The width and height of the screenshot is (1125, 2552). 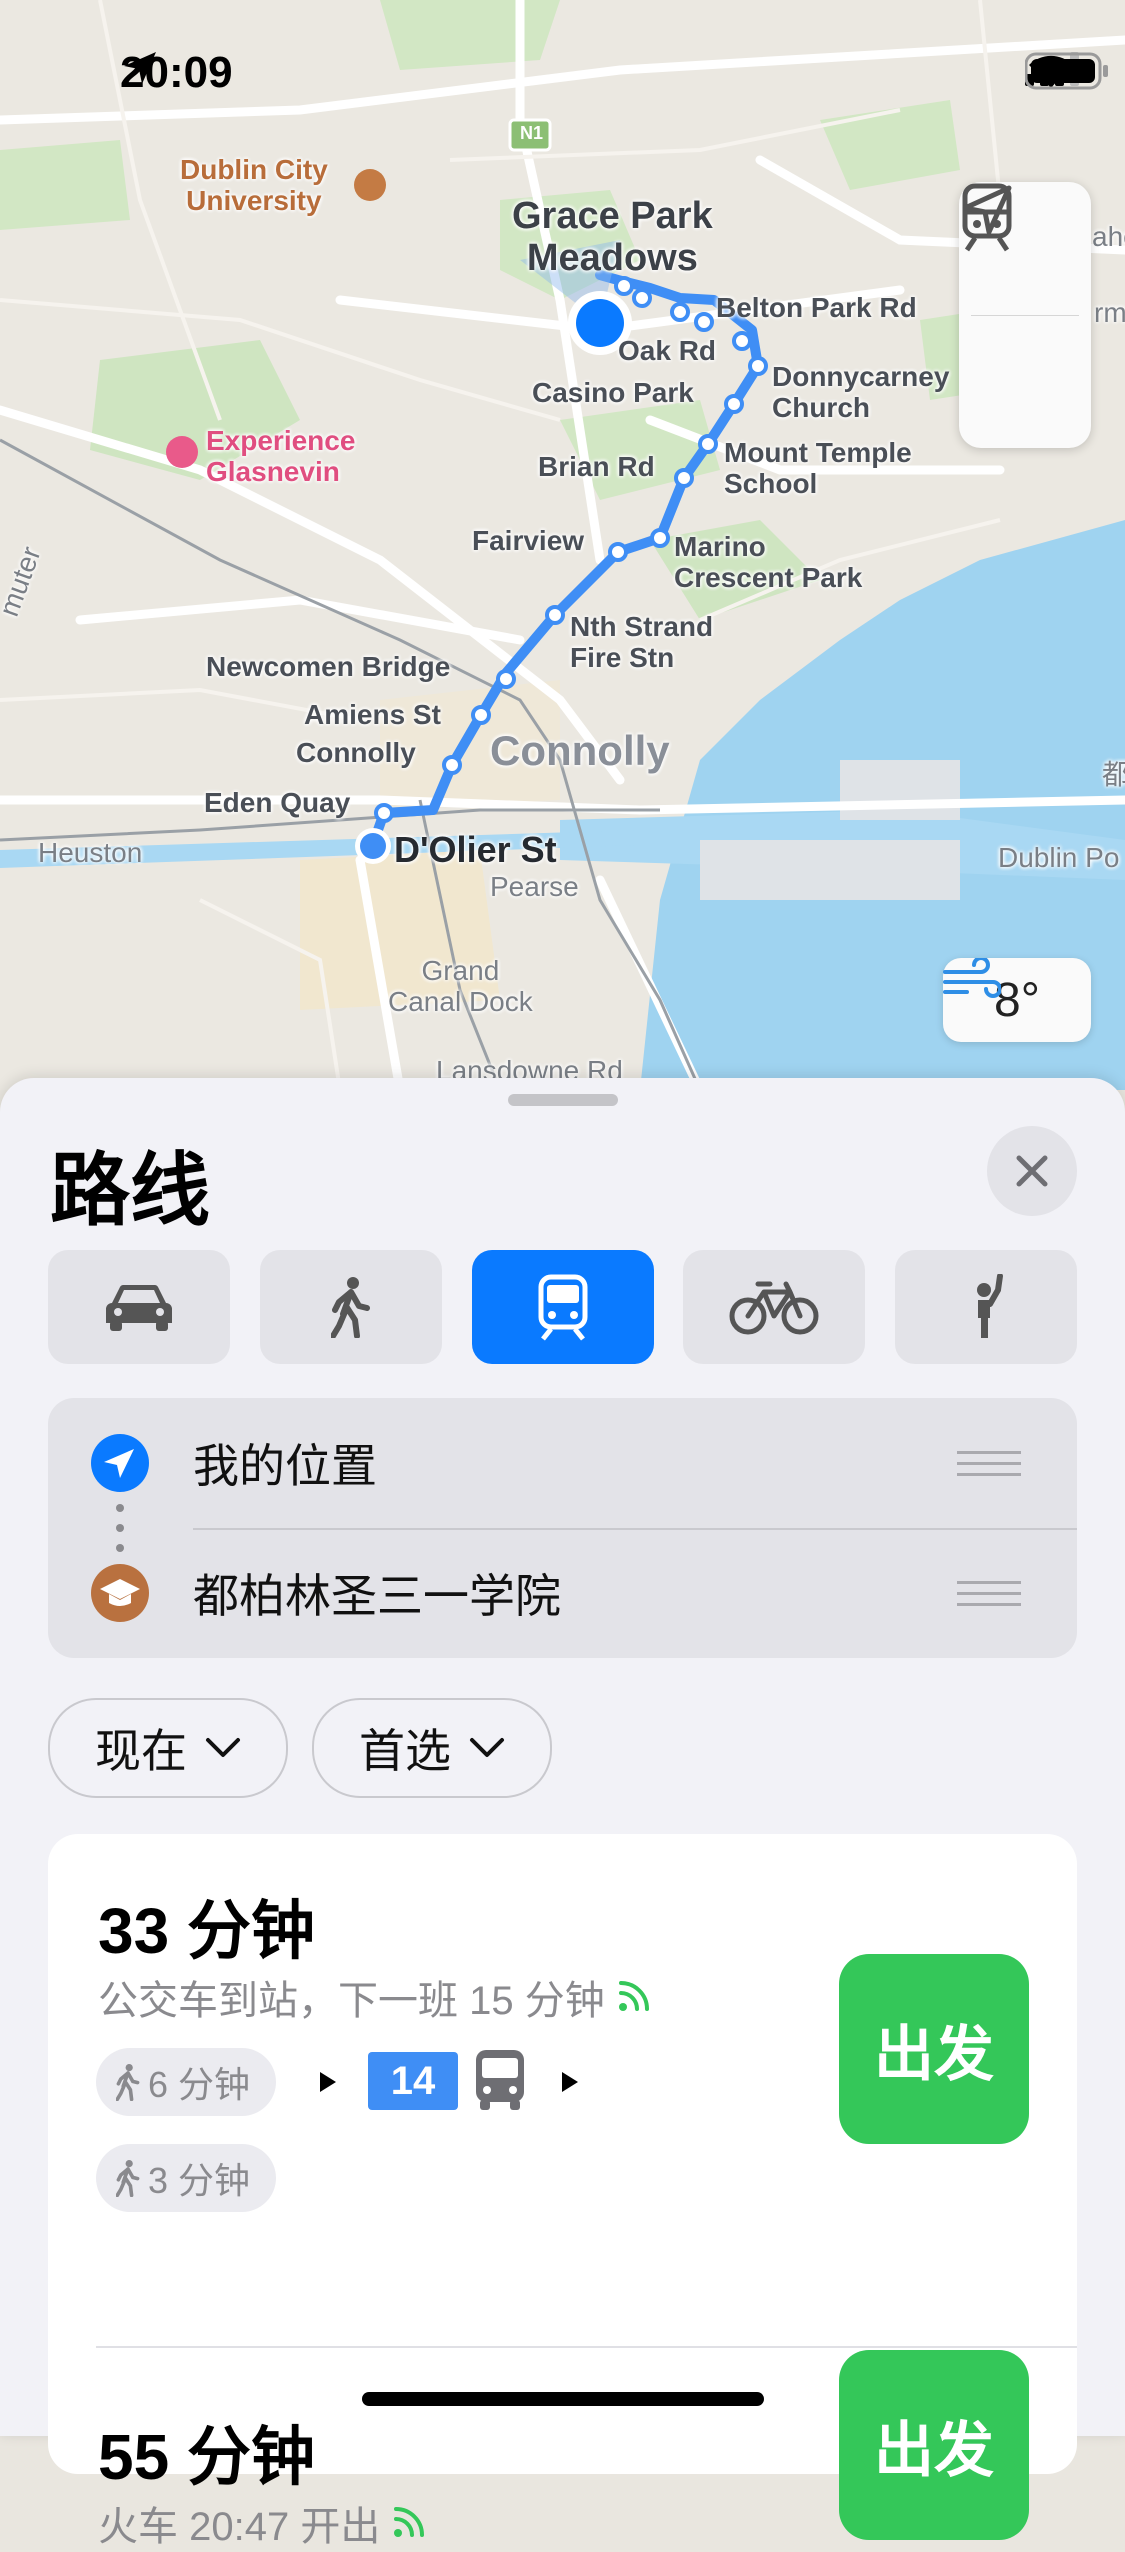 I want to click on bike-icon, so click(x=774, y=1308).